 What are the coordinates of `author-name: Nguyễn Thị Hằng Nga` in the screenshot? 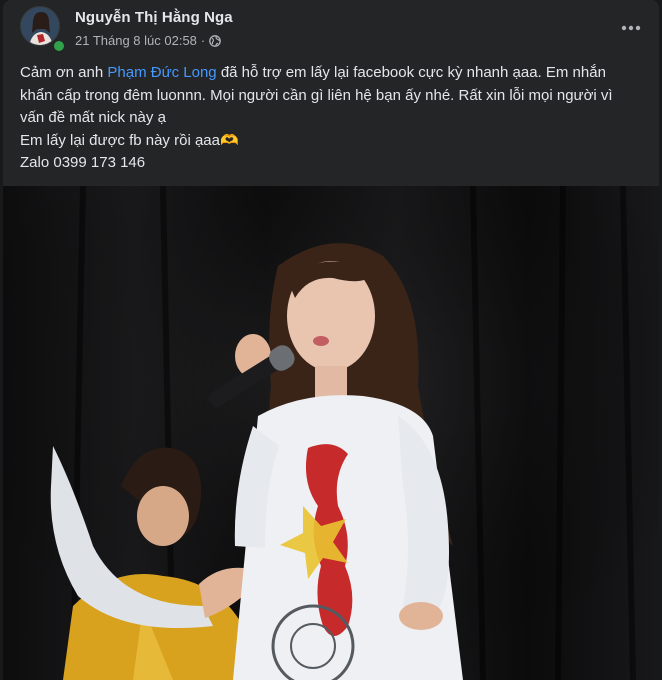 It's located at (154, 17).